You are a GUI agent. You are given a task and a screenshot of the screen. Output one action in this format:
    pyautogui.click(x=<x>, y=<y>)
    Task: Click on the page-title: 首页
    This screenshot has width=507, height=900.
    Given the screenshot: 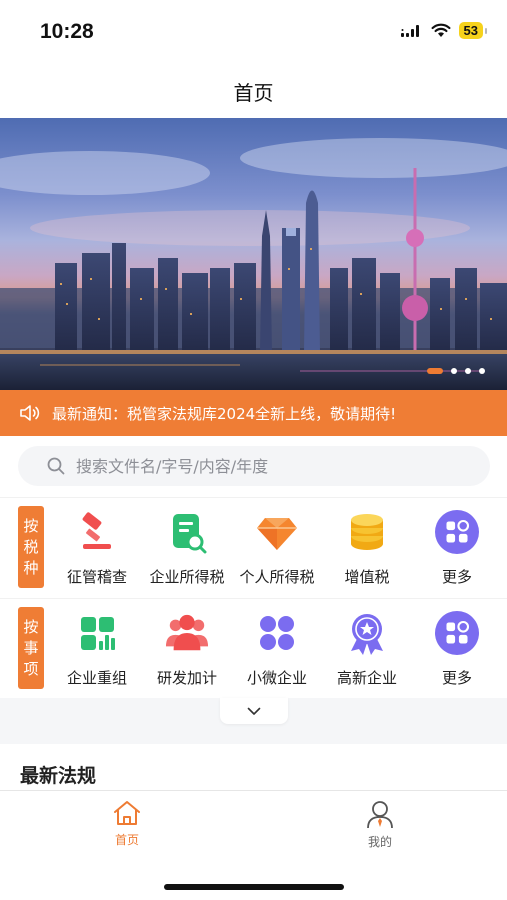 What is the action you would take?
    pyautogui.click(x=253, y=92)
    